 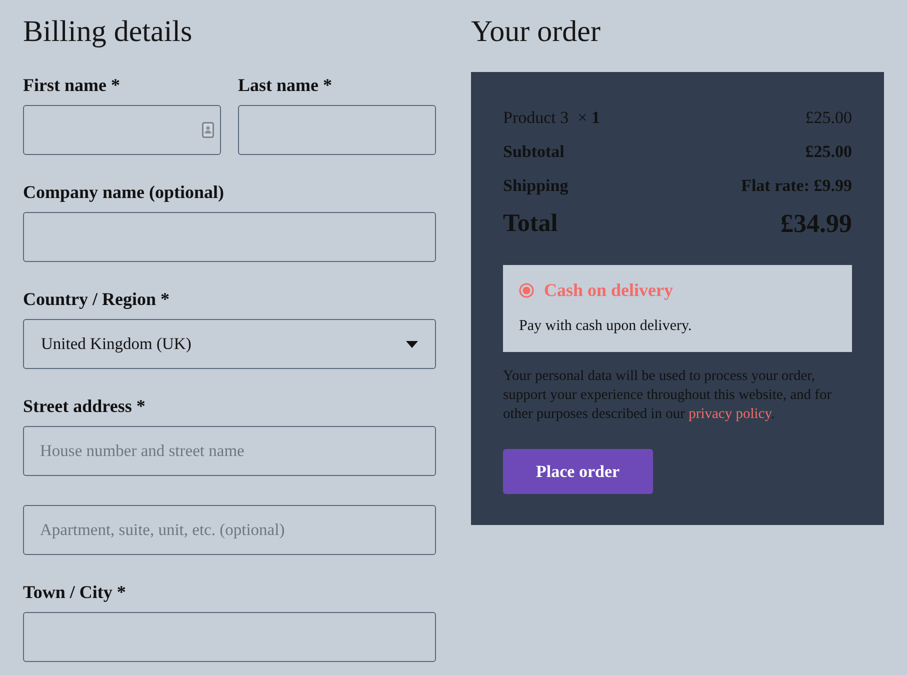 I want to click on total-label: Total, so click(x=530, y=224).